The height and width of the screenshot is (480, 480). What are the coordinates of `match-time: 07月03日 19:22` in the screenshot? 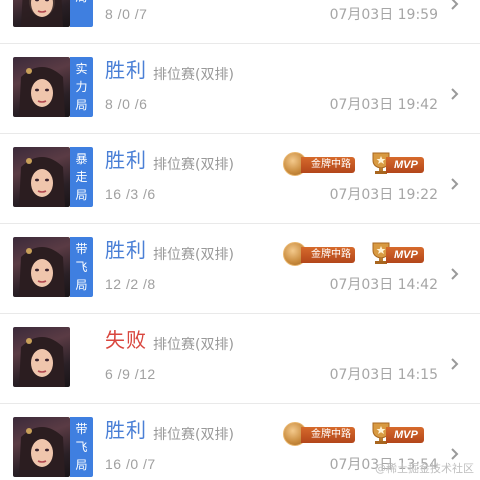 It's located at (383, 195).